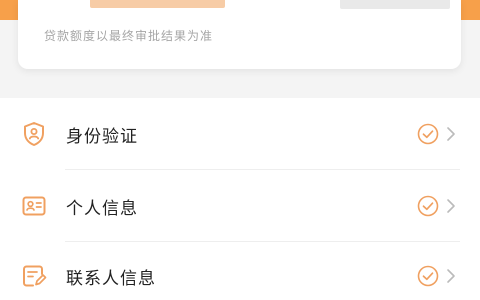  I want to click on card-top-right-element, so click(395, 4).